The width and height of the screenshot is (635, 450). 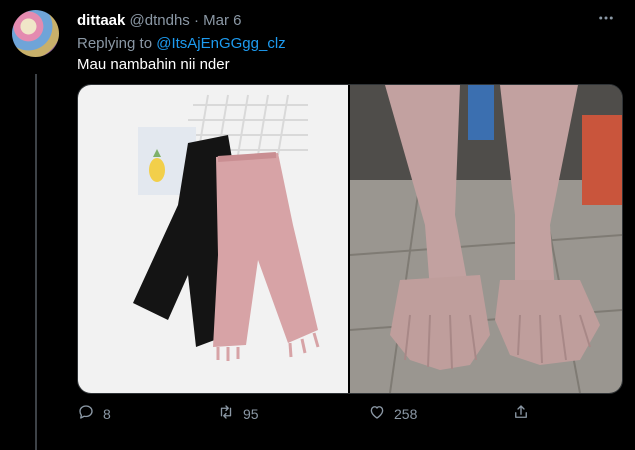 What do you see at coordinates (238, 413) in the screenshot?
I see `retweet-button: 95` at bounding box center [238, 413].